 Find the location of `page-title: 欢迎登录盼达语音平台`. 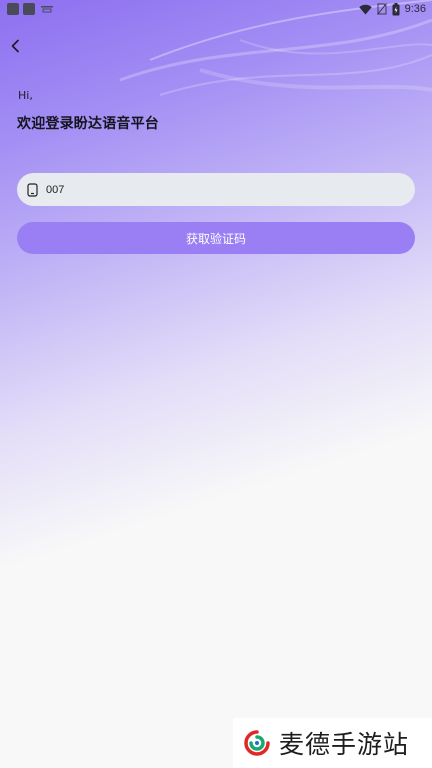

page-title: 欢迎登录盼达语音平台 is located at coordinates (88, 124).